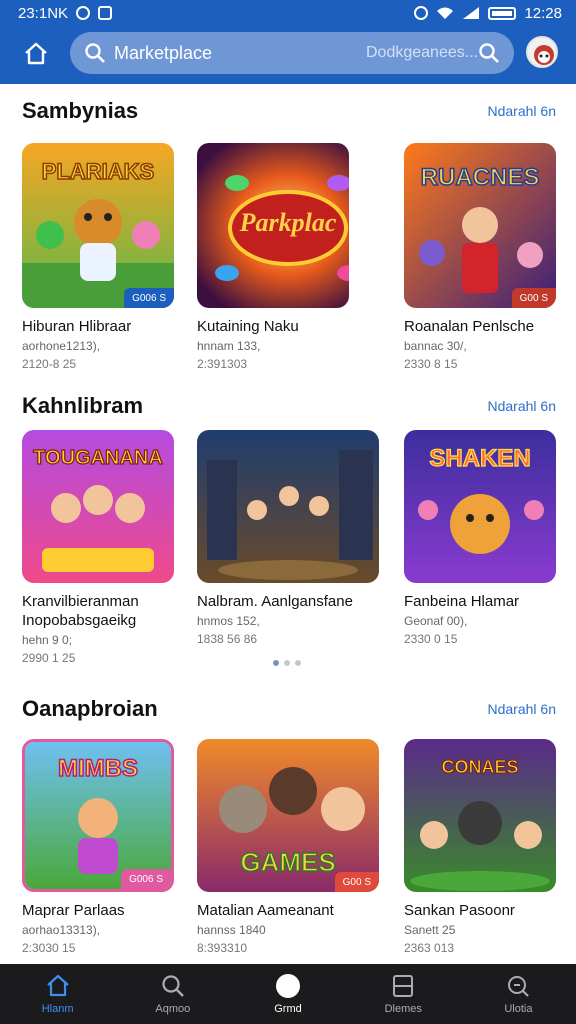  I want to click on carousel-indicator, so click(287, 663).